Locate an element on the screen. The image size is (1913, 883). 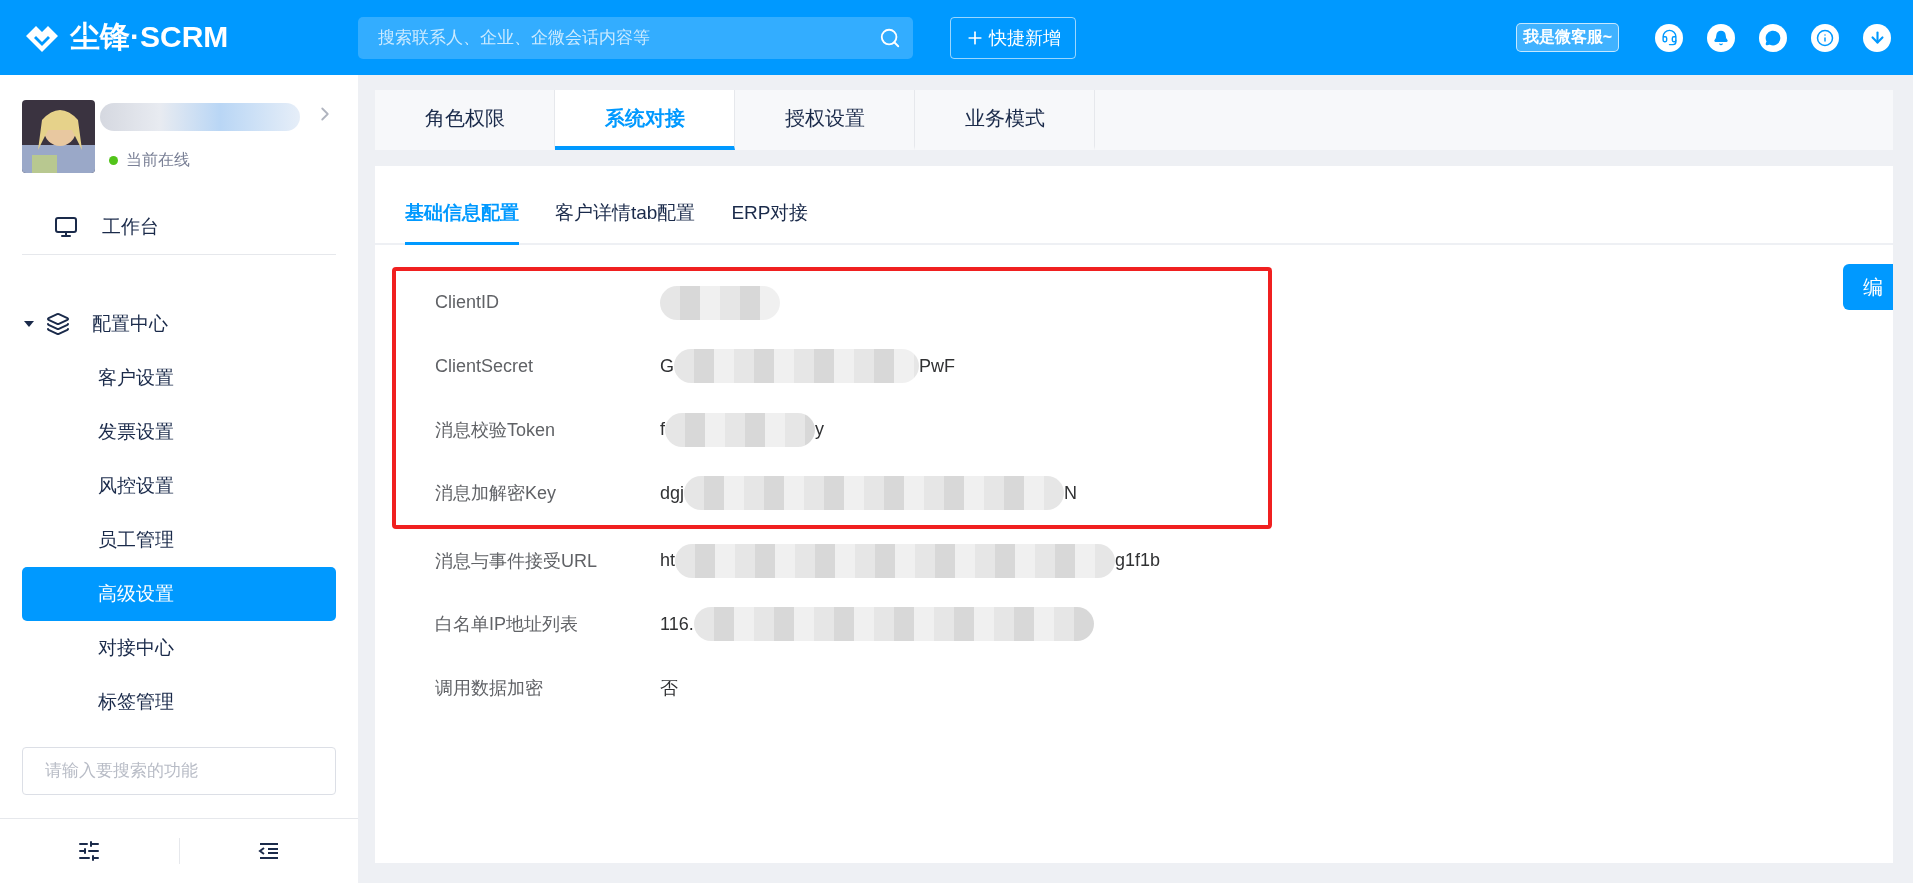
field-value: N is located at coordinates (1071, 493).